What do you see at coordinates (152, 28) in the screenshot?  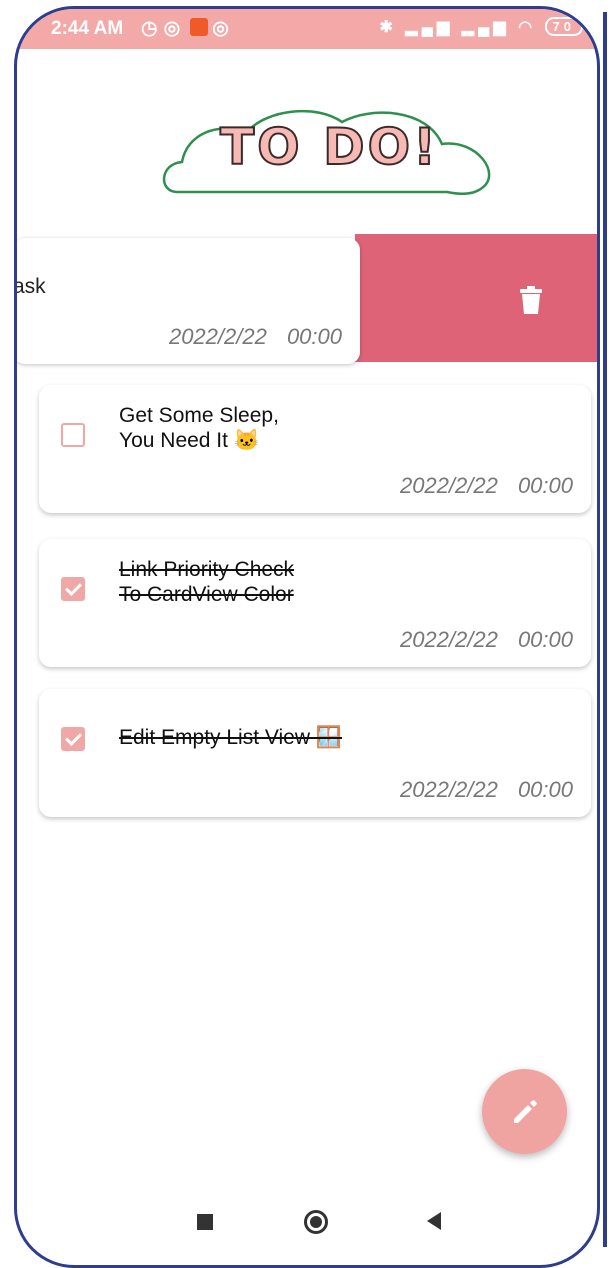 I see `alarm-icon: ◷` at bounding box center [152, 28].